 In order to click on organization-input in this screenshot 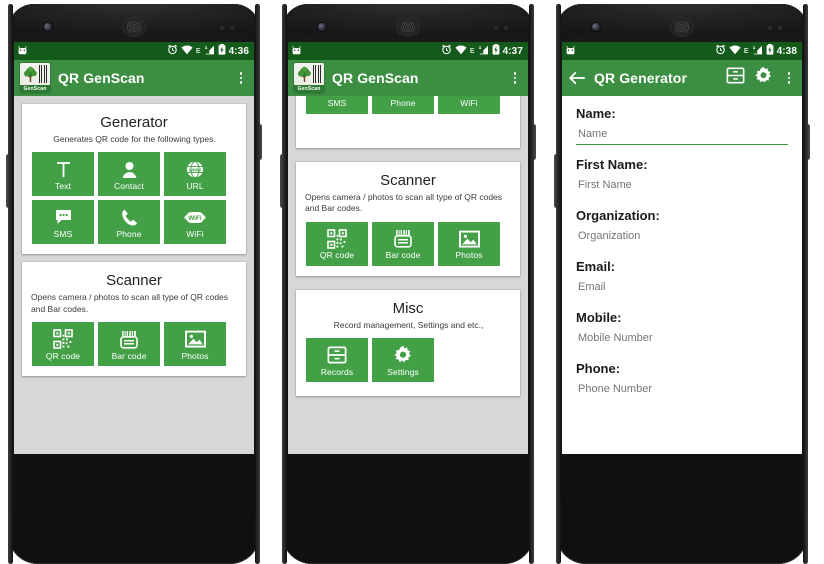, I will do `click(683, 238)`.